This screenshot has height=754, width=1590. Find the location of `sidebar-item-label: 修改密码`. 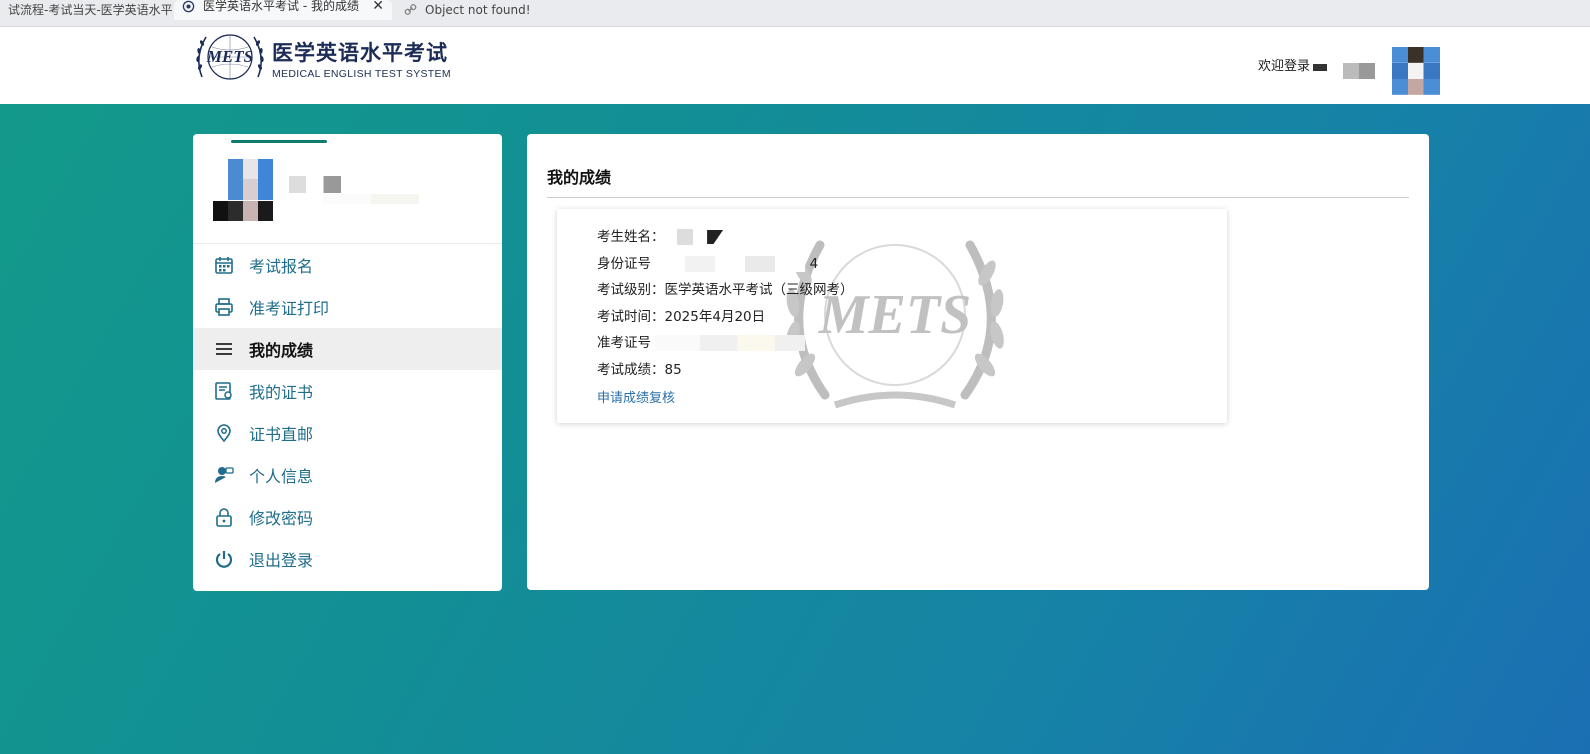

sidebar-item-label: 修改密码 is located at coordinates (281, 518).